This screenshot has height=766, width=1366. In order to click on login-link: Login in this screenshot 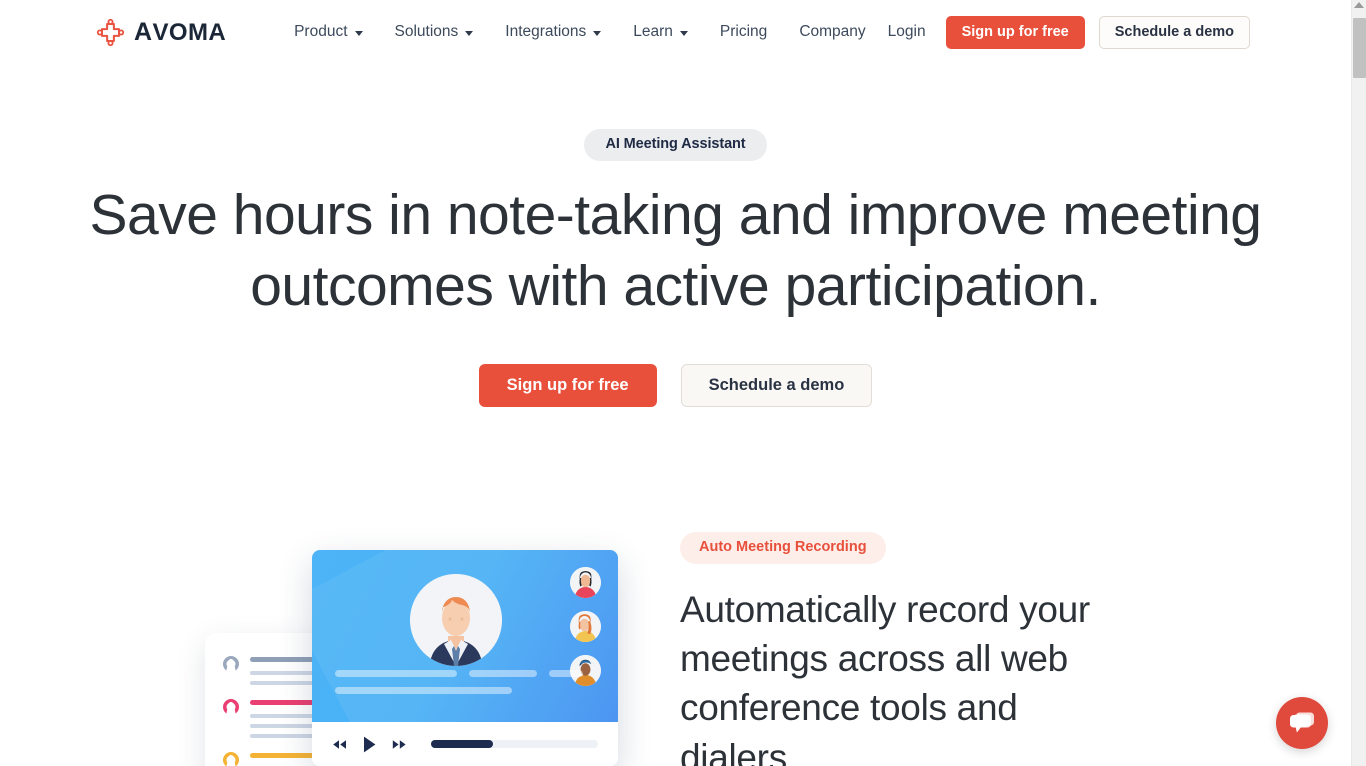, I will do `click(907, 32)`.